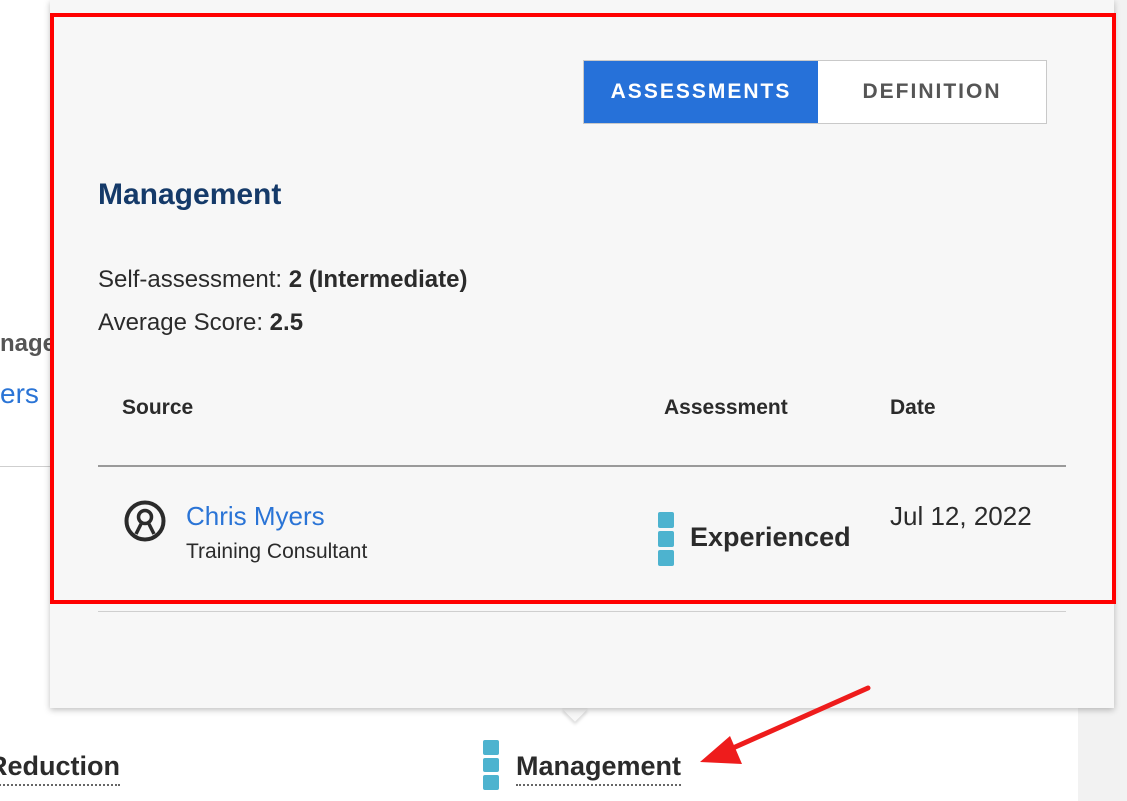  I want to click on column-header-assessment: Assessment, so click(726, 407).